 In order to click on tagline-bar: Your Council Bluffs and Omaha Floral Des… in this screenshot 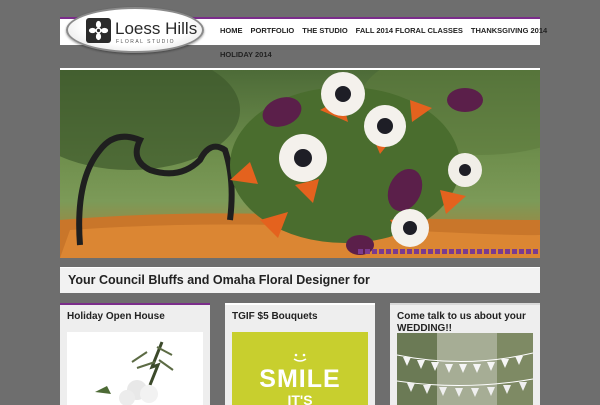, I will do `click(300, 280)`.